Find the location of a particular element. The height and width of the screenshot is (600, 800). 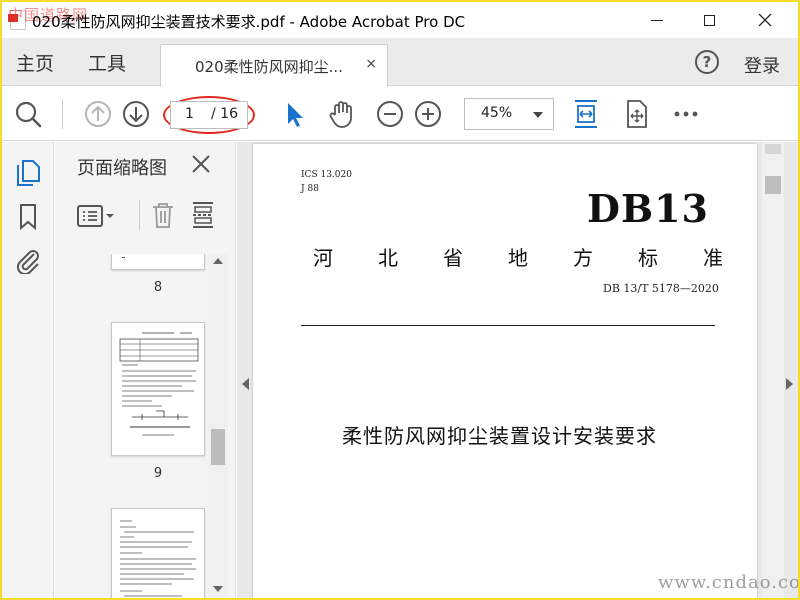

close-panel-button is located at coordinates (201, 164).